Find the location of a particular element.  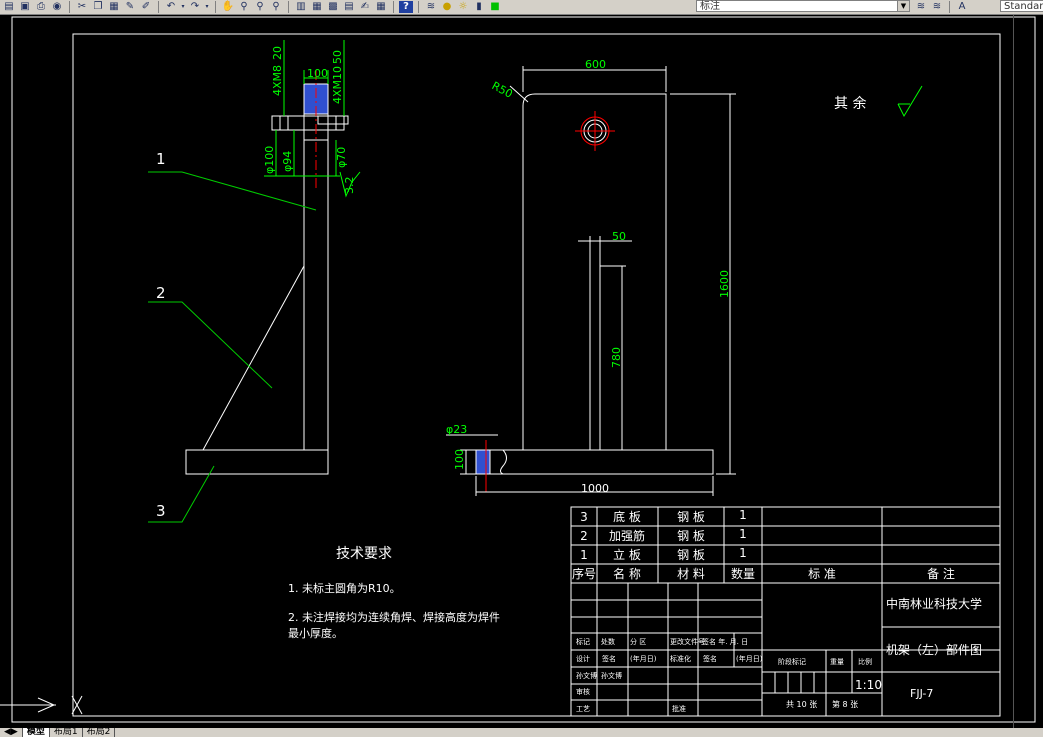

tech-note-2b: 最小厚度。 is located at coordinates (315, 633).